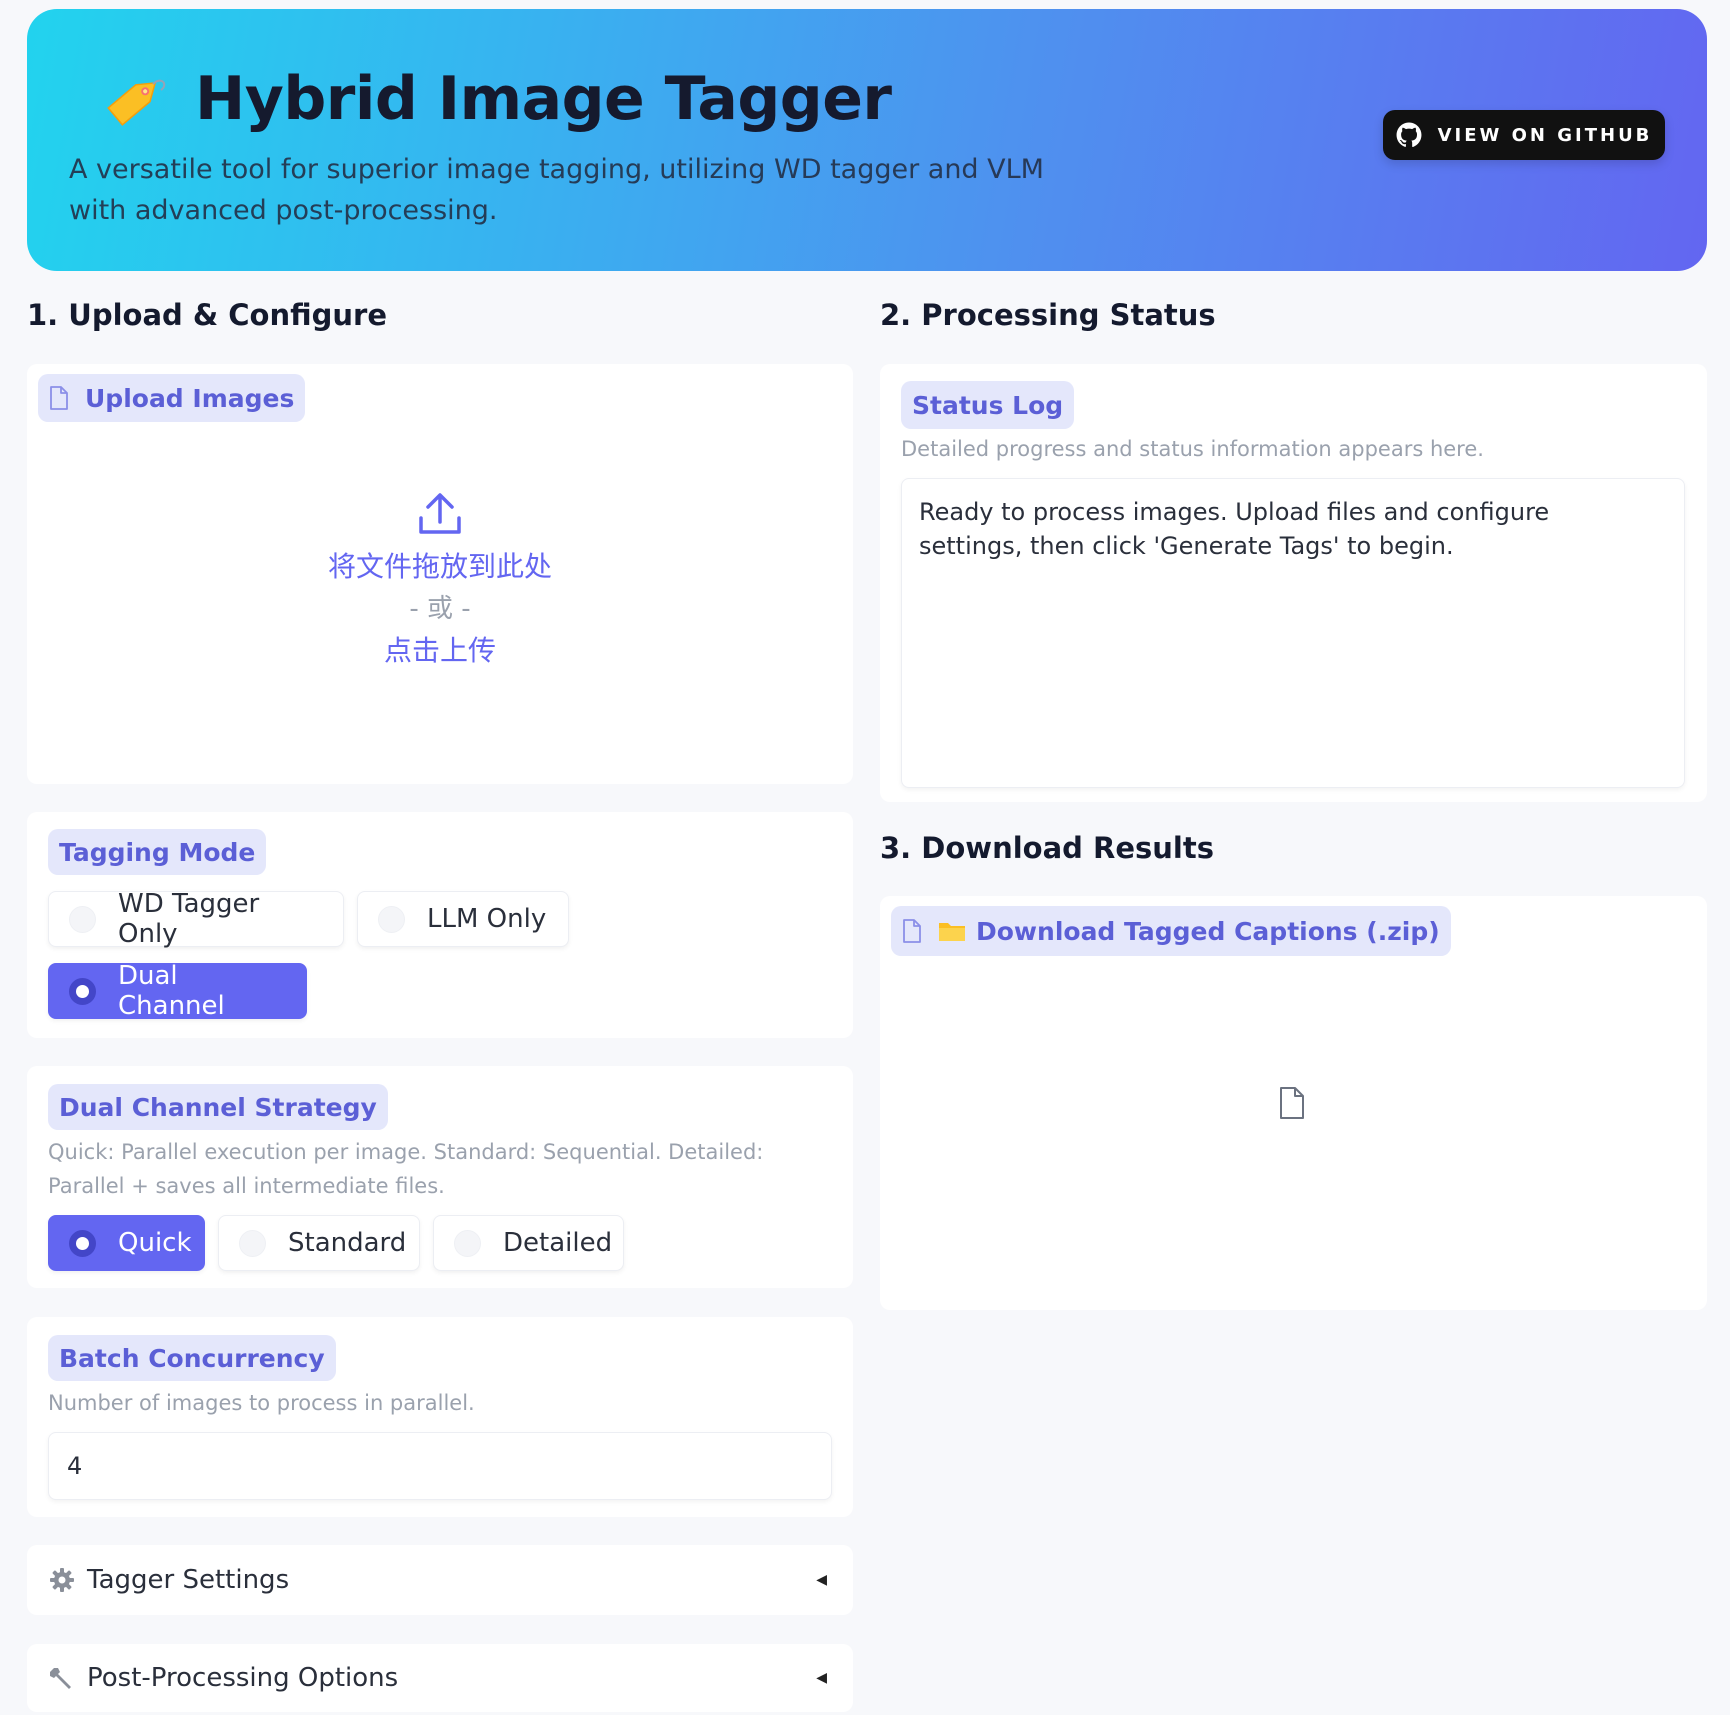 The image size is (1730, 1715). I want to click on status-log-label: Status Log, so click(988, 405).